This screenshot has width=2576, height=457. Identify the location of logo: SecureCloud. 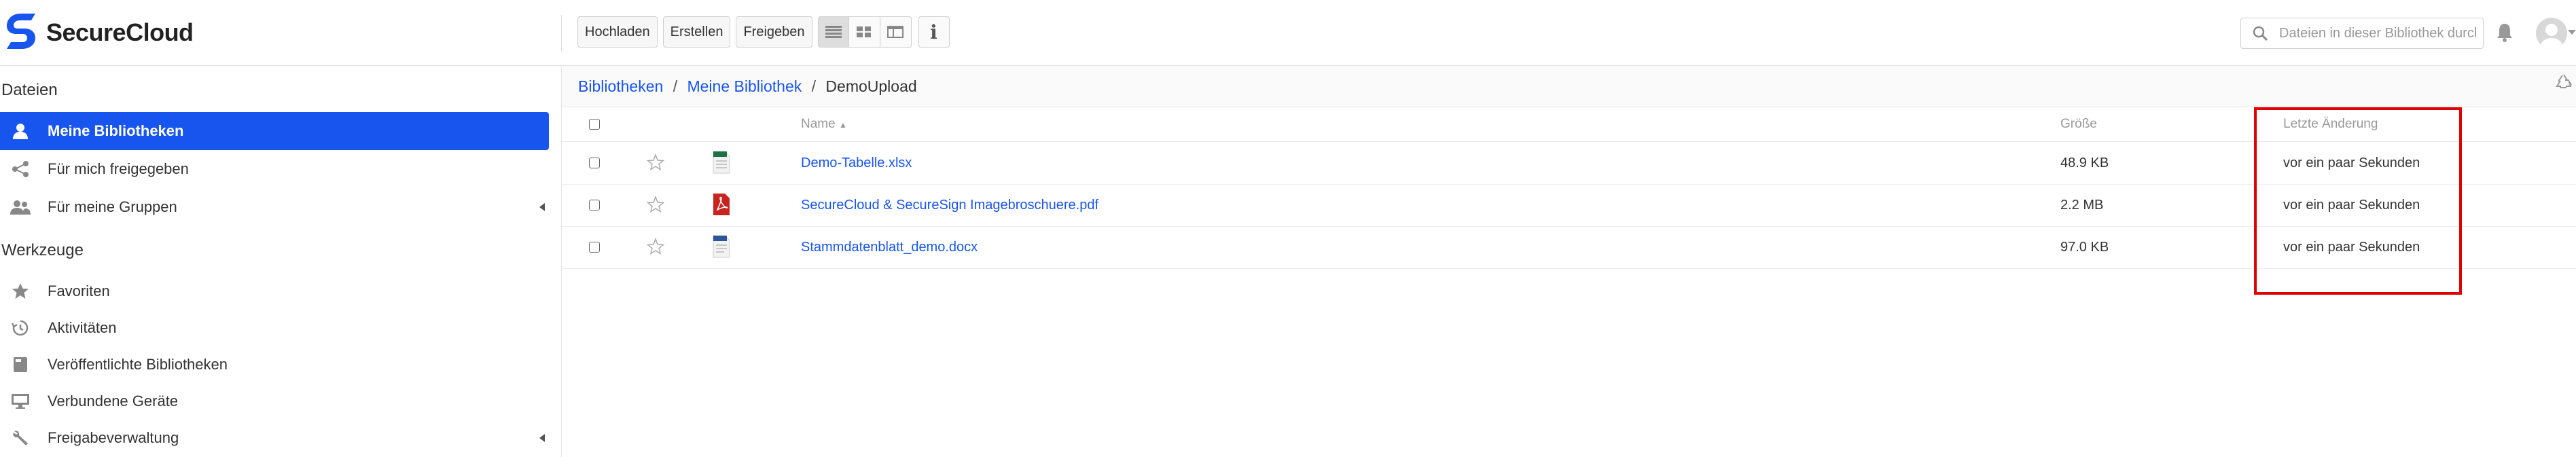
(99, 32).